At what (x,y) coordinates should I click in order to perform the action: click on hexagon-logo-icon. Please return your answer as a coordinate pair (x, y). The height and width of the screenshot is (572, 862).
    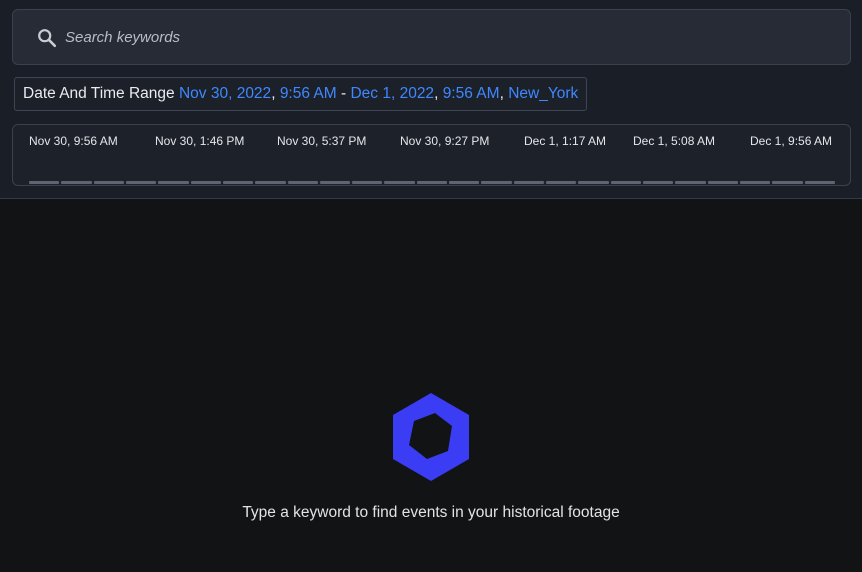
    Looking at the image, I should click on (431, 437).